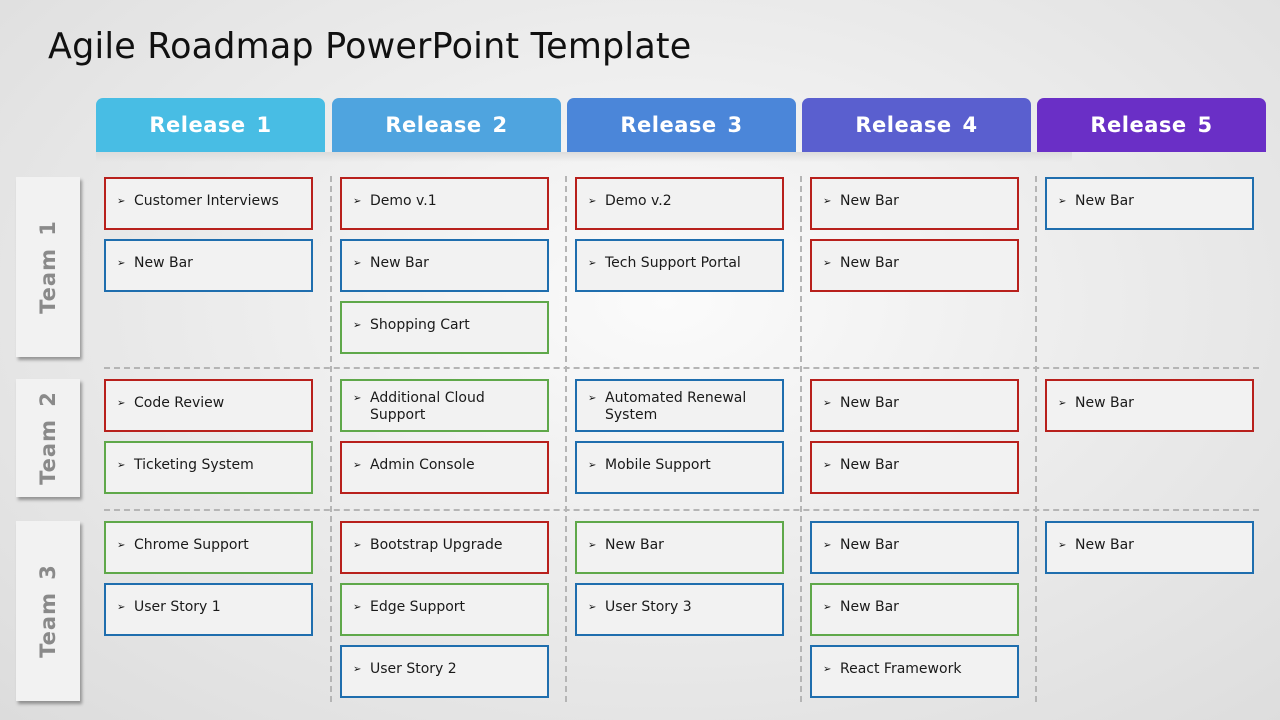 This screenshot has width=1280, height=720. I want to click on roadmap-item-label: Demo v.1, so click(403, 201).